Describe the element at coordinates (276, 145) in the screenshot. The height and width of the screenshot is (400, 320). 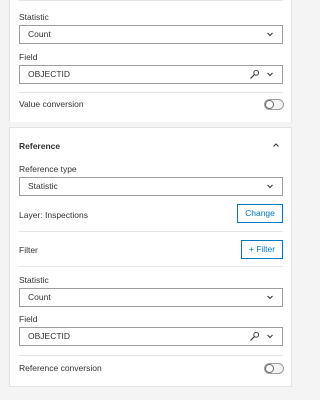
I see `chevron-up-icon` at that location.